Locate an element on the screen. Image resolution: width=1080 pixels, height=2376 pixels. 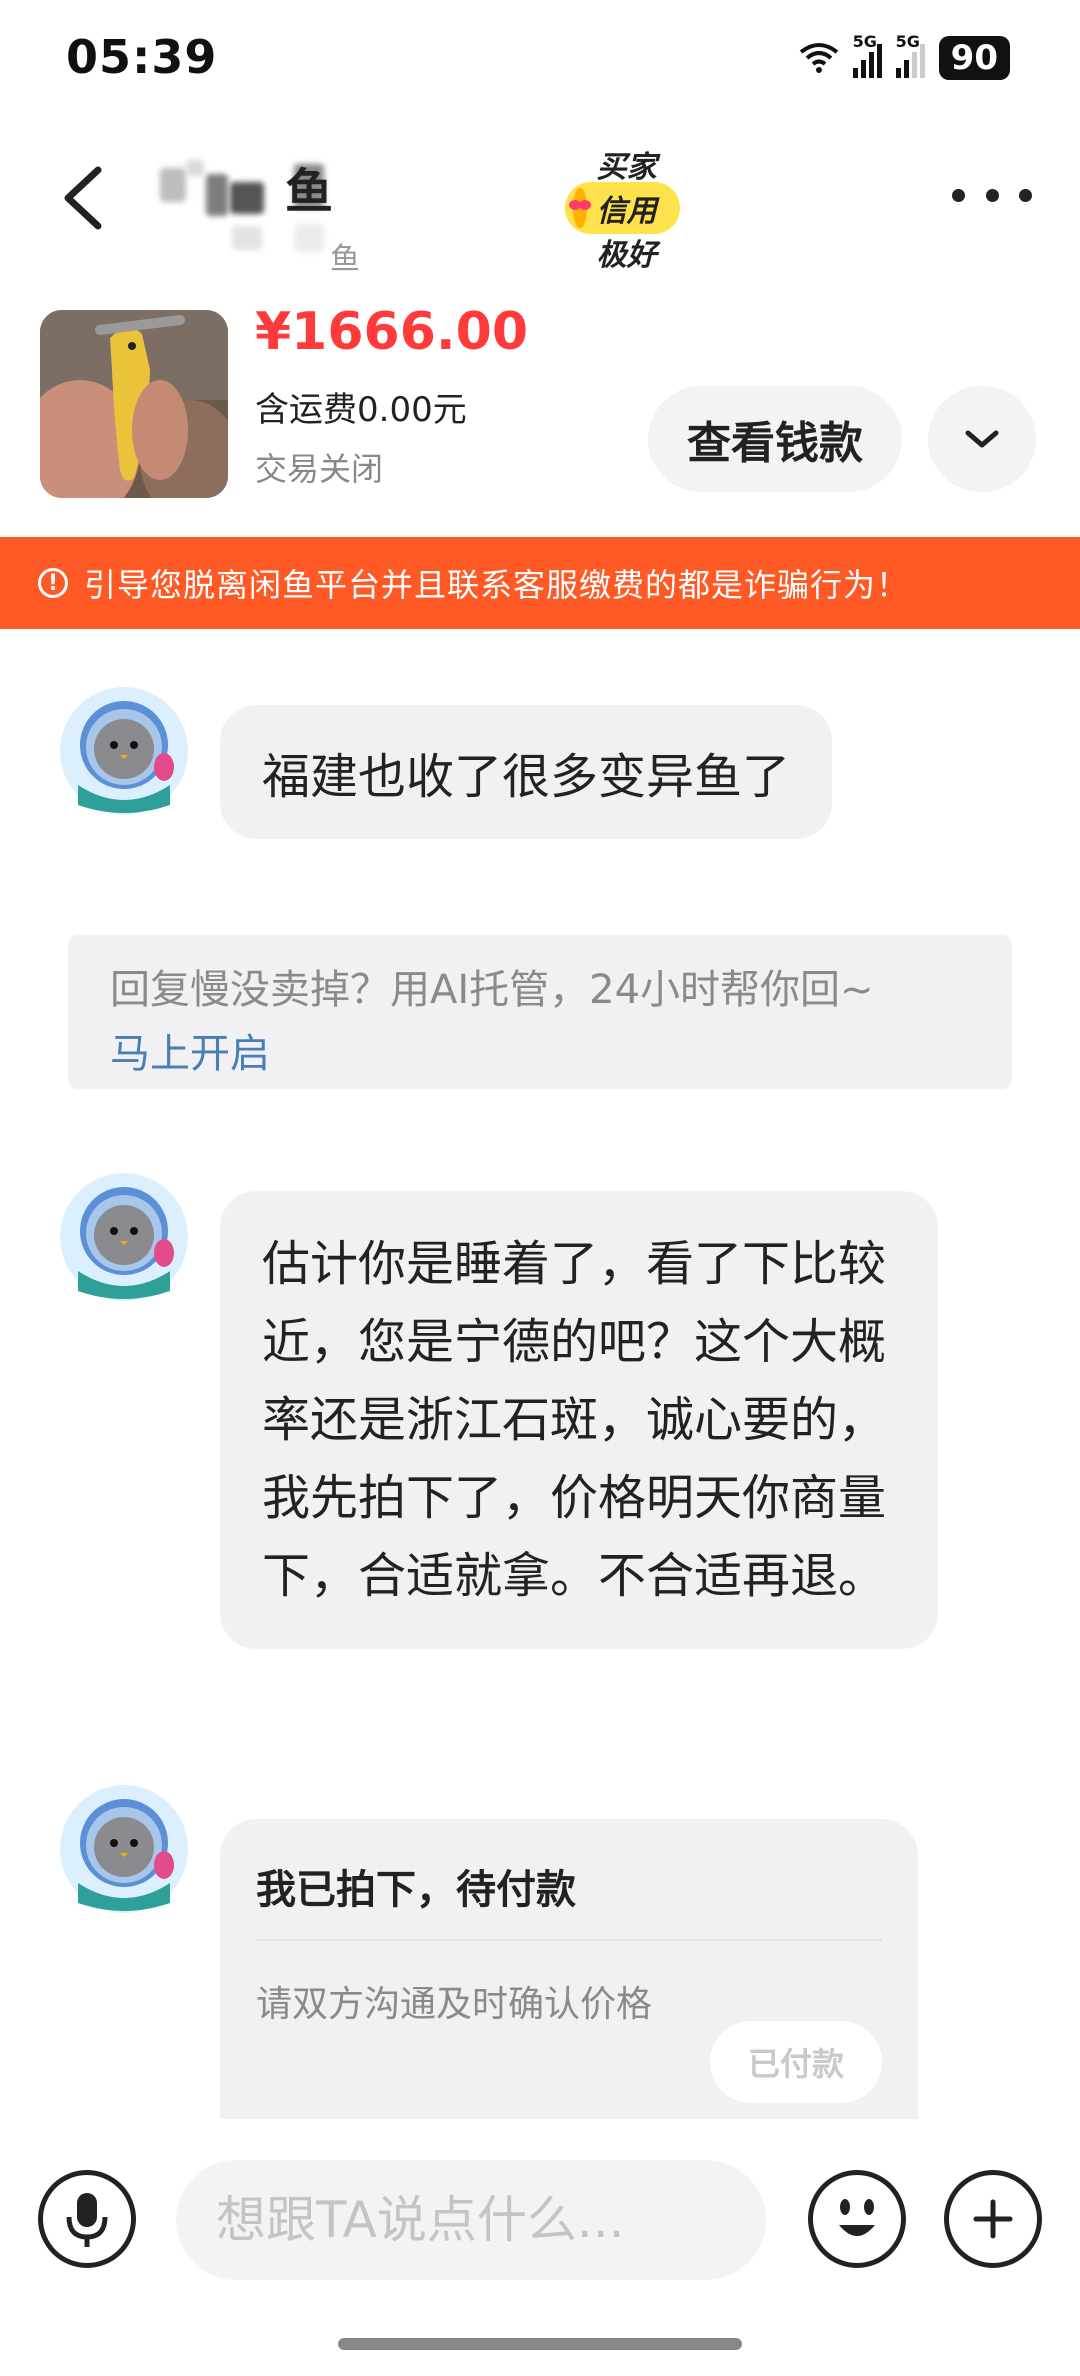
plus-icon is located at coordinates (993, 2219).